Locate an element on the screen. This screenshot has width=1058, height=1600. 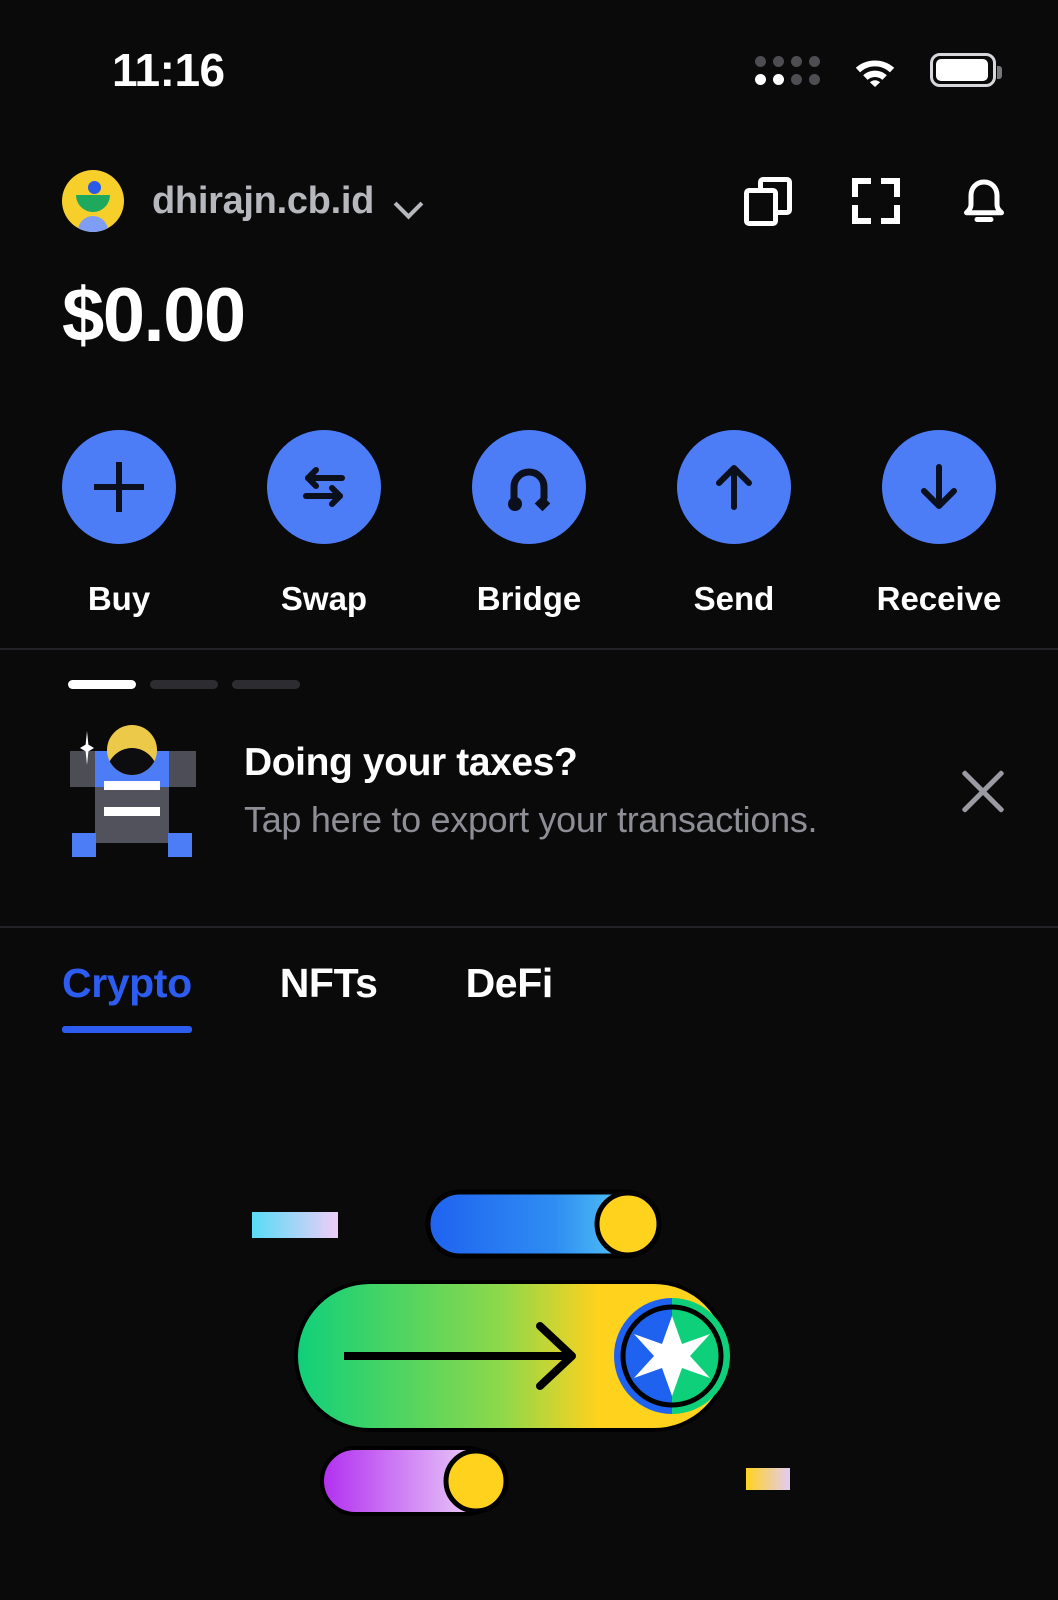
arrow-up-icon is located at coordinates (734, 487).